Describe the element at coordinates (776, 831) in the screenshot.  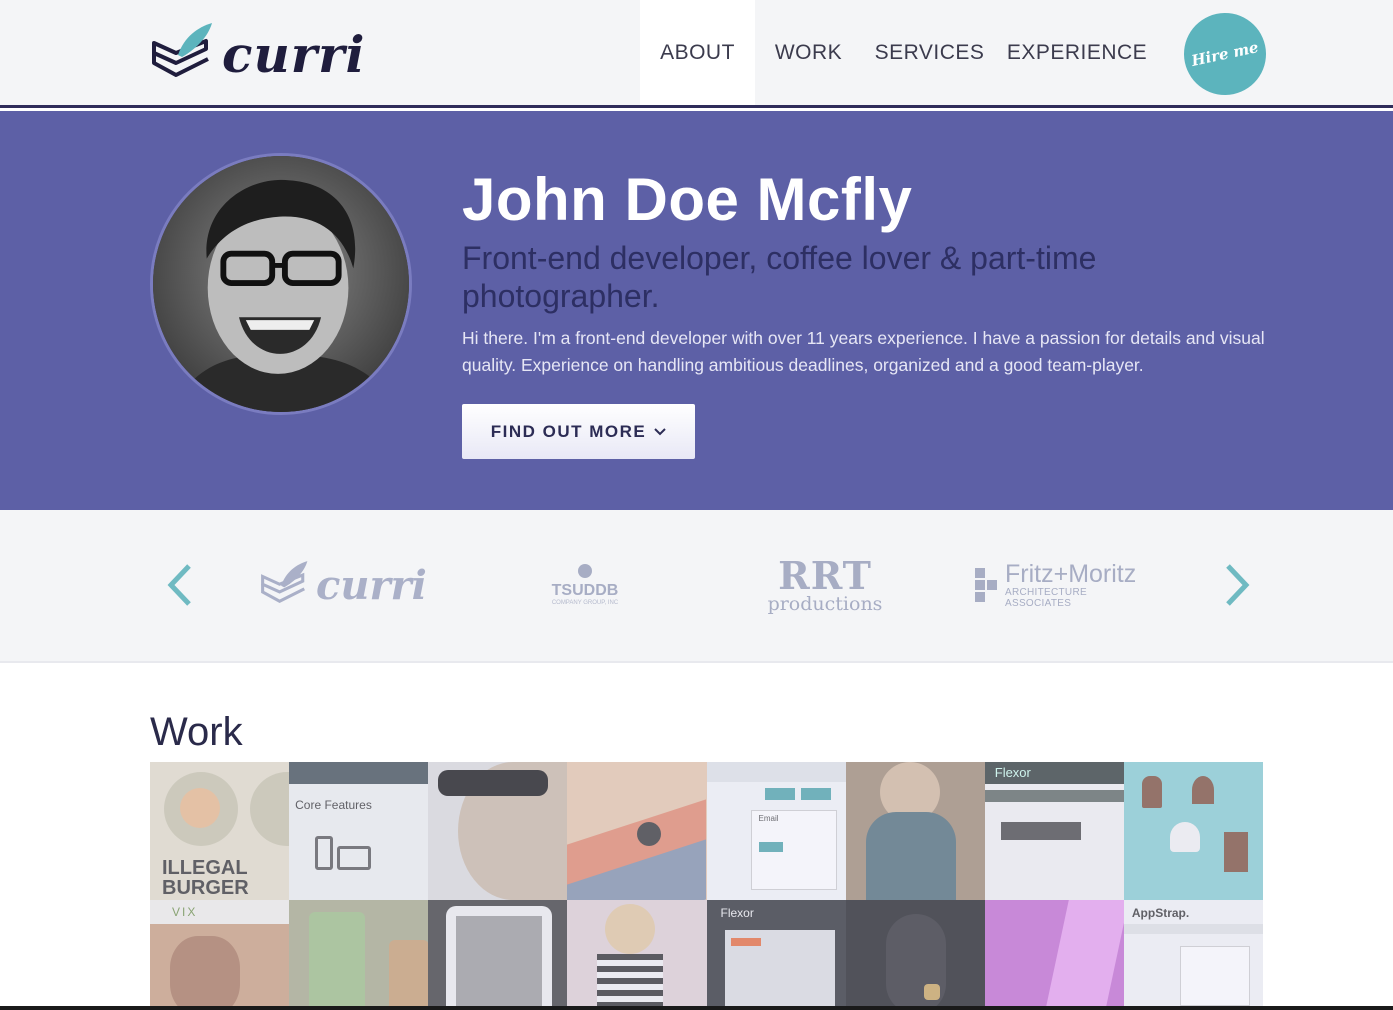
I see `work-tile-login: Email` at that location.